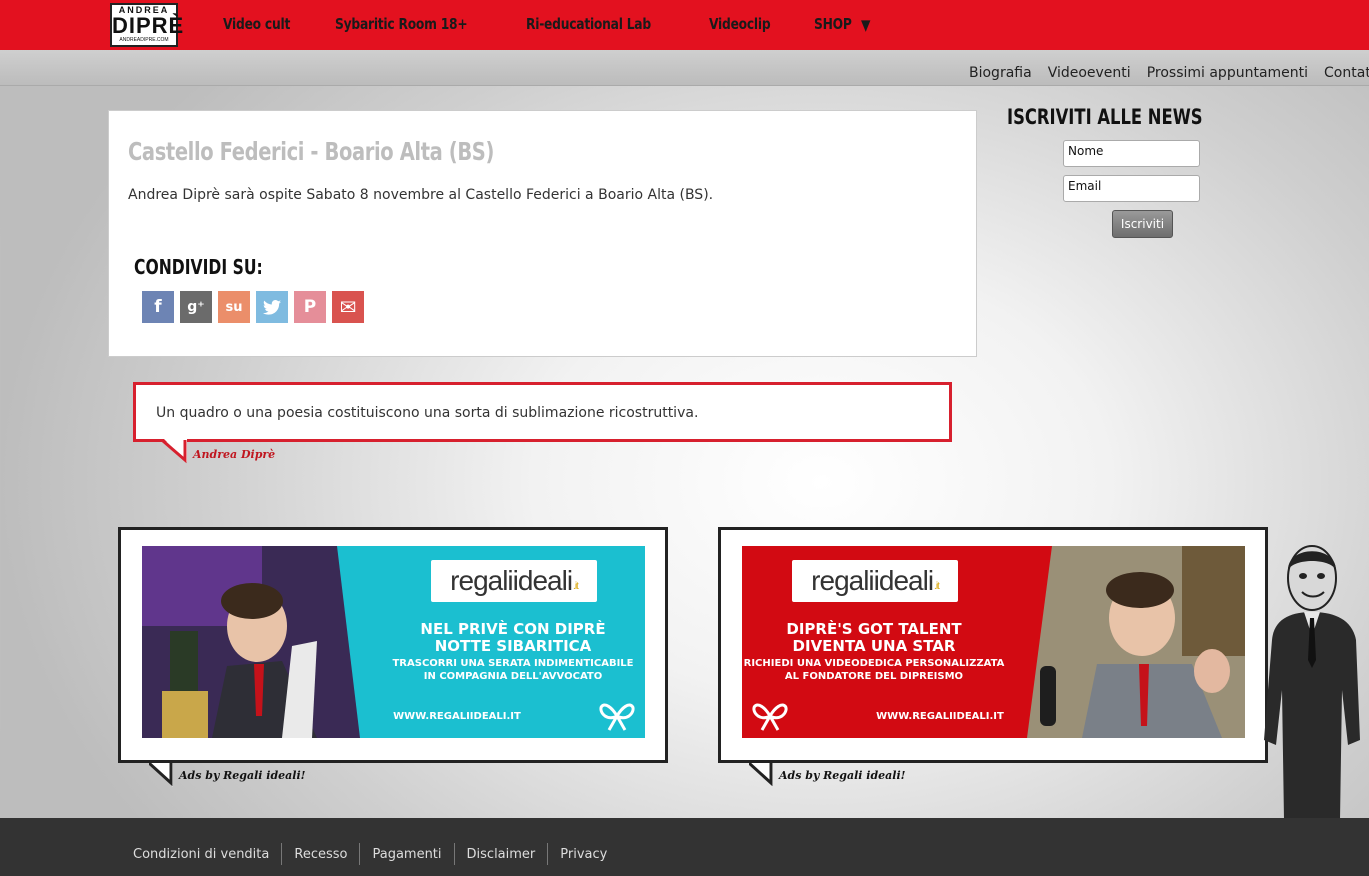 The image size is (1369, 876). What do you see at coordinates (1131, 153) in the screenshot?
I see `name-input: Nome` at bounding box center [1131, 153].